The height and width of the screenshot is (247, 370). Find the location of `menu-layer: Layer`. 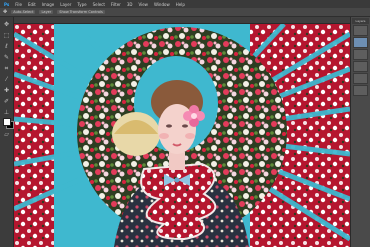

menu-layer: Layer is located at coordinates (65, 4).